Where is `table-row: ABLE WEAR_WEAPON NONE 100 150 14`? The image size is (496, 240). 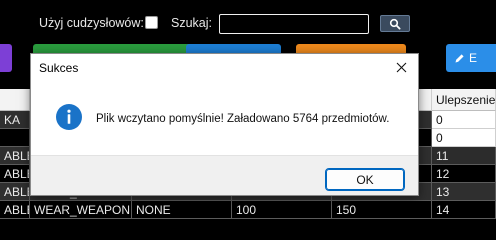
table-row: ABLE WEAR_WEAPON NONE 100 150 14 is located at coordinates (248, 210).